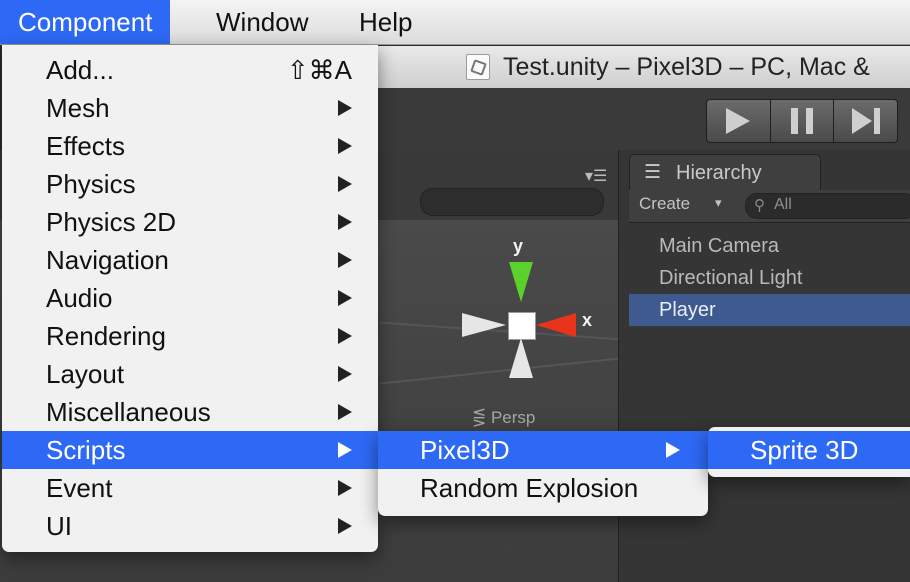  What do you see at coordinates (731, 278) in the screenshot?
I see `hierarchy-item-label: Directional Light` at bounding box center [731, 278].